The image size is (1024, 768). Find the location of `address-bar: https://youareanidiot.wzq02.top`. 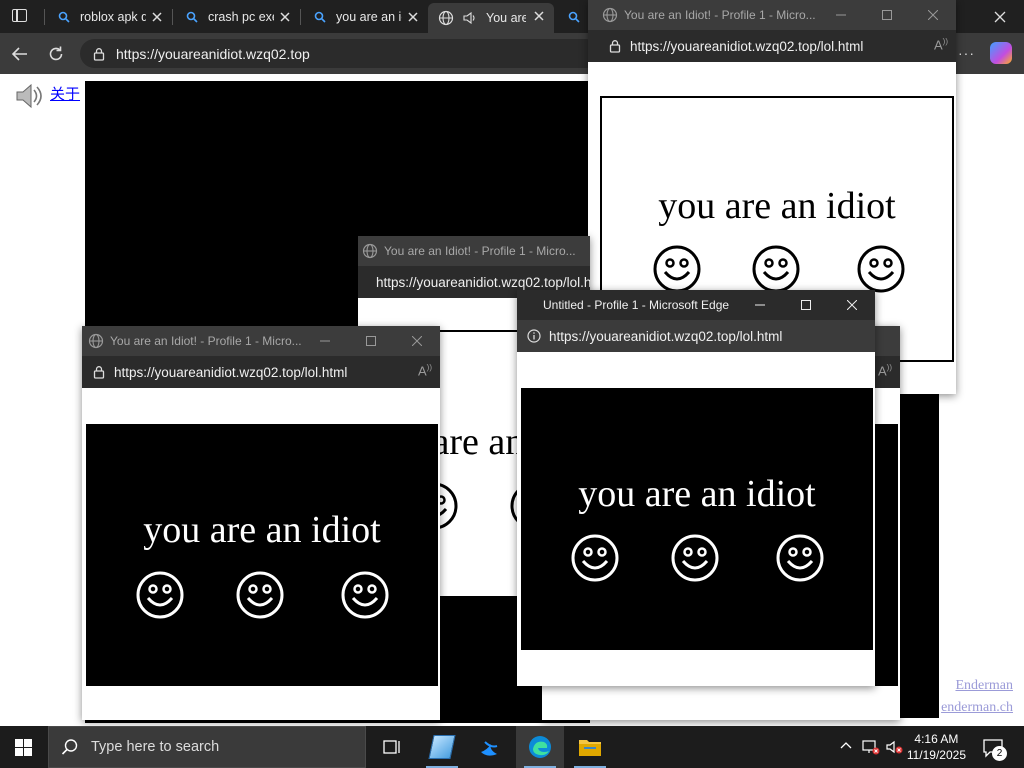

address-bar: https://youareanidiot.wzq02.top is located at coordinates (340, 53).